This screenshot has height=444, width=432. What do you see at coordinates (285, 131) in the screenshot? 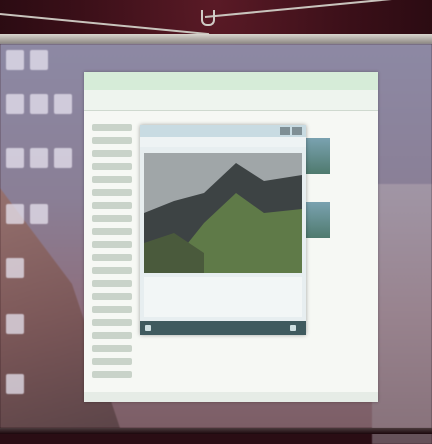
I see `minimize-button` at bounding box center [285, 131].